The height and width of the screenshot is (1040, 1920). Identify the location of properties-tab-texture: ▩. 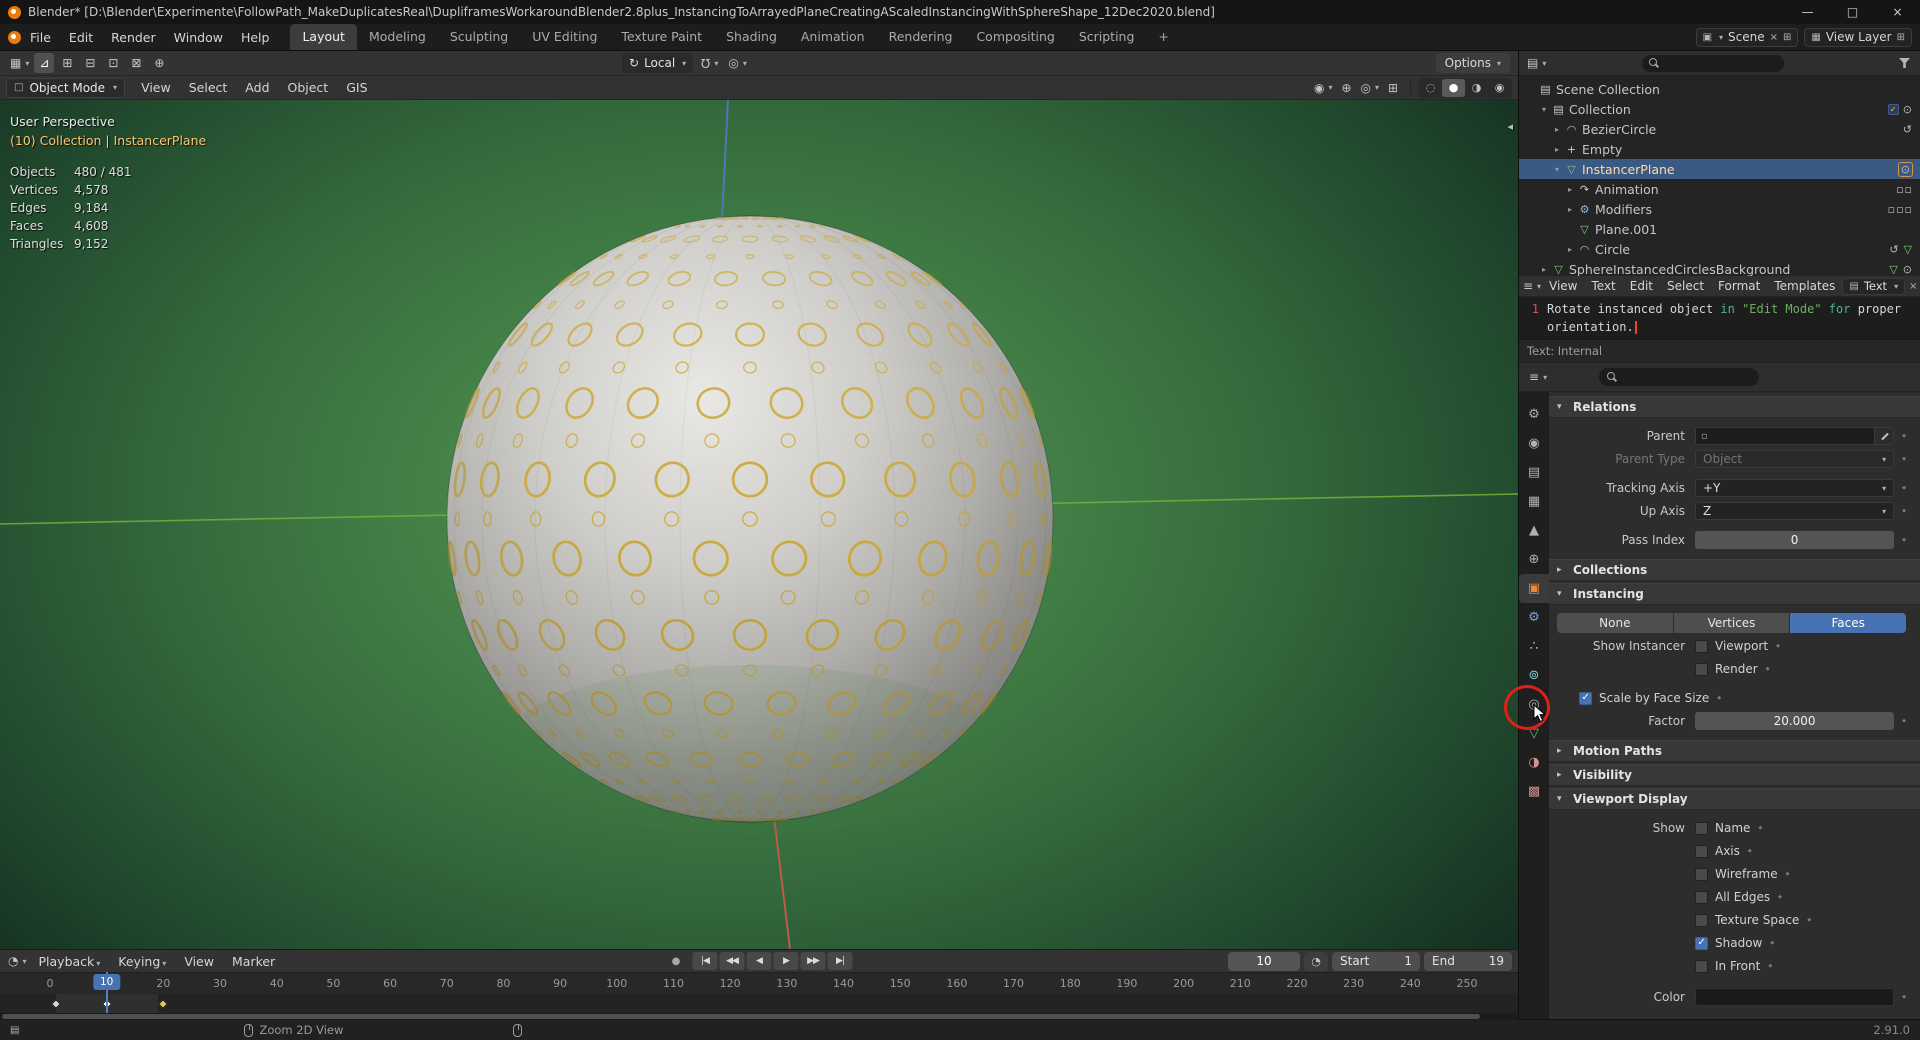
(1534, 791).